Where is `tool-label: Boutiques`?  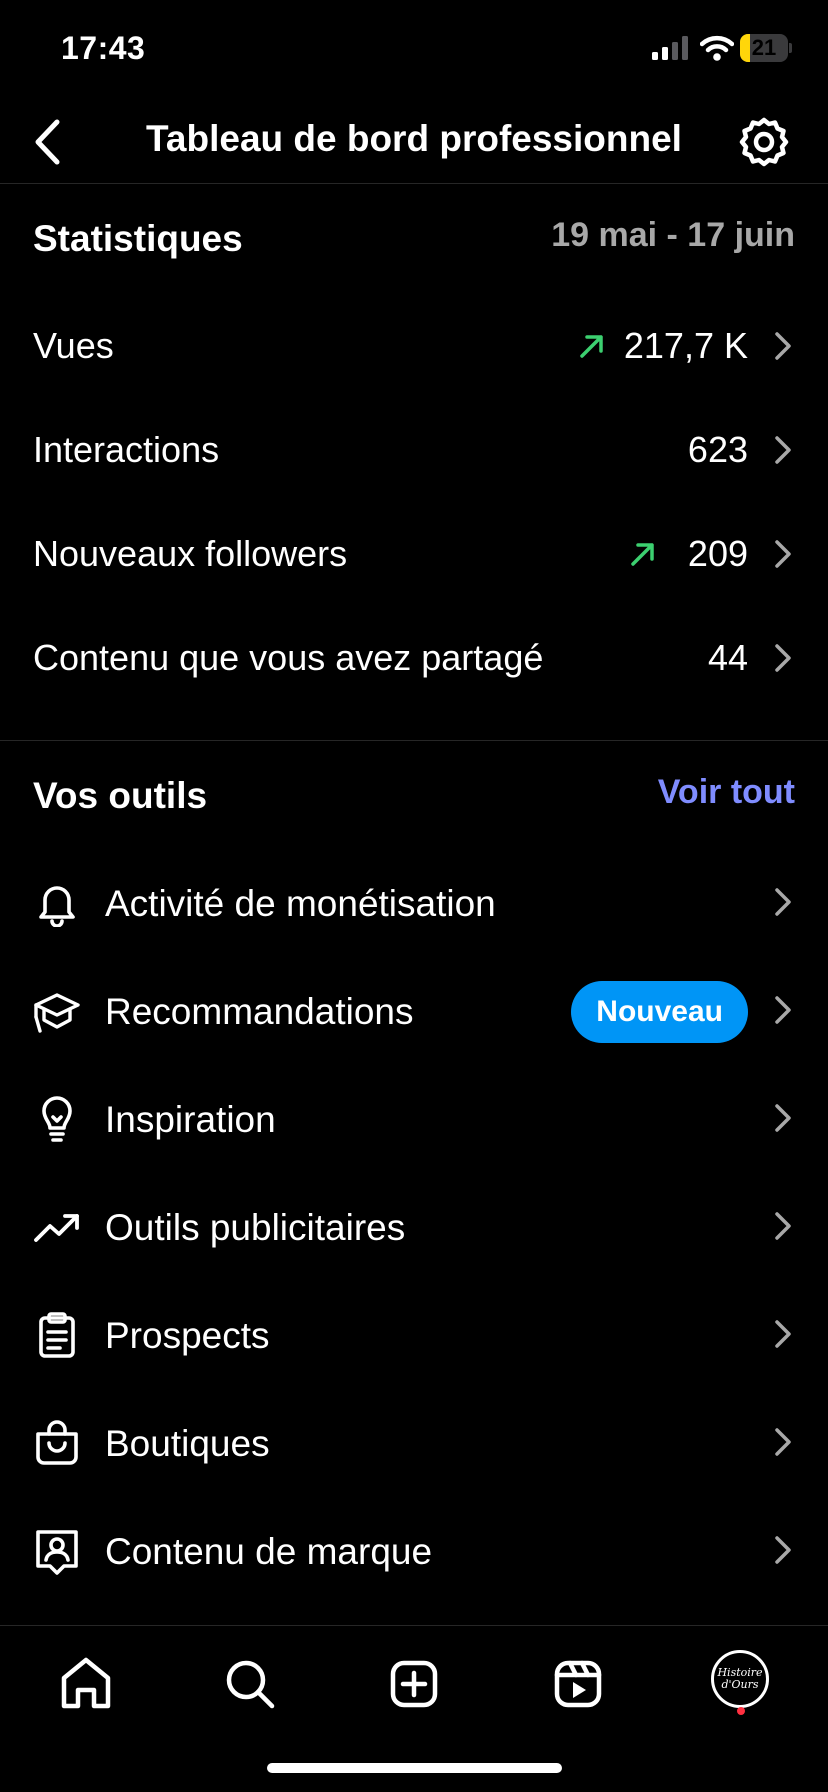
tool-label: Boutiques is located at coordinates (187, 1443).